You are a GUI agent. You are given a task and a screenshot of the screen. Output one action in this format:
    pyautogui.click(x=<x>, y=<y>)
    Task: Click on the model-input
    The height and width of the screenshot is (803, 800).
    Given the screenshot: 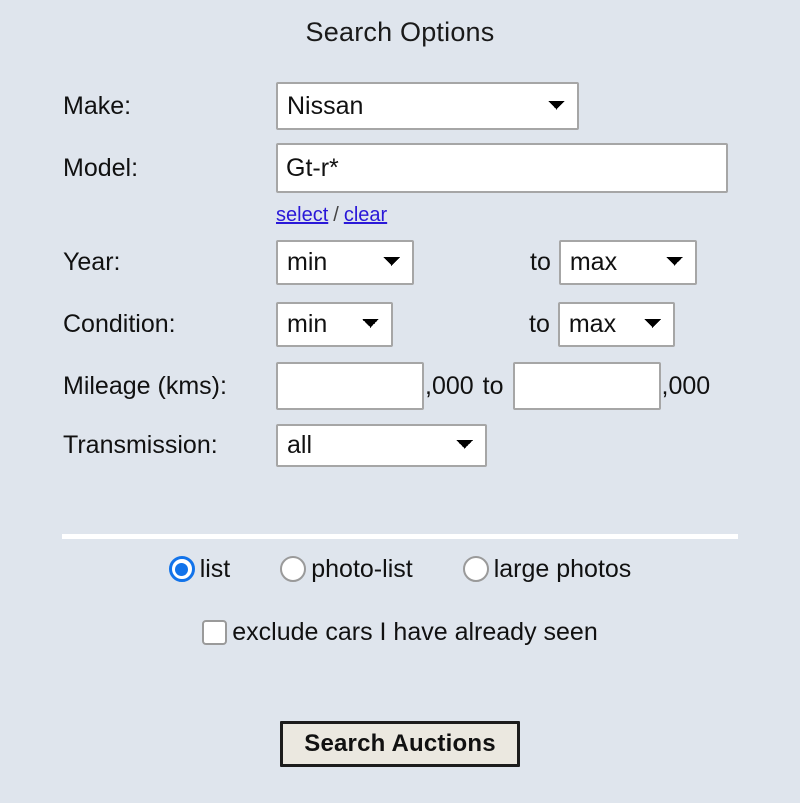 What is the action you would take?
    pyautogui.click(x=502, y=168)
    